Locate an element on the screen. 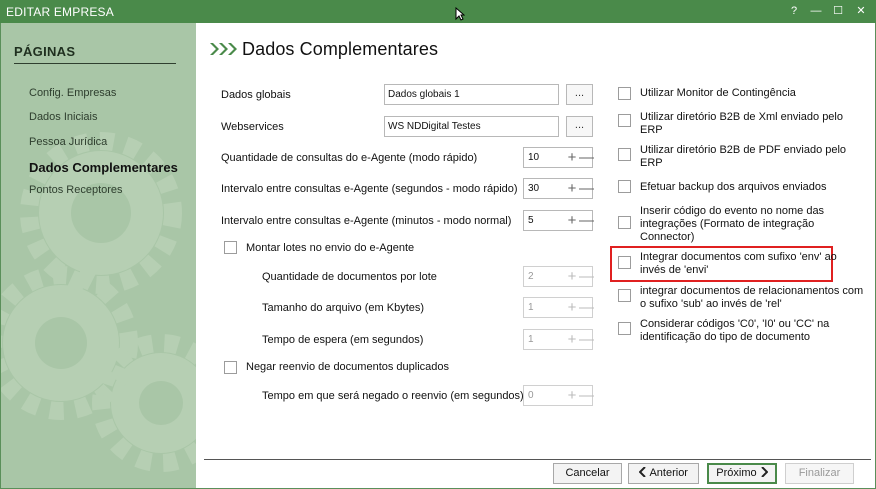 This screenshot has width=876, height=489. negar-reenvio-checkbox is located at coordinates (230, 367).